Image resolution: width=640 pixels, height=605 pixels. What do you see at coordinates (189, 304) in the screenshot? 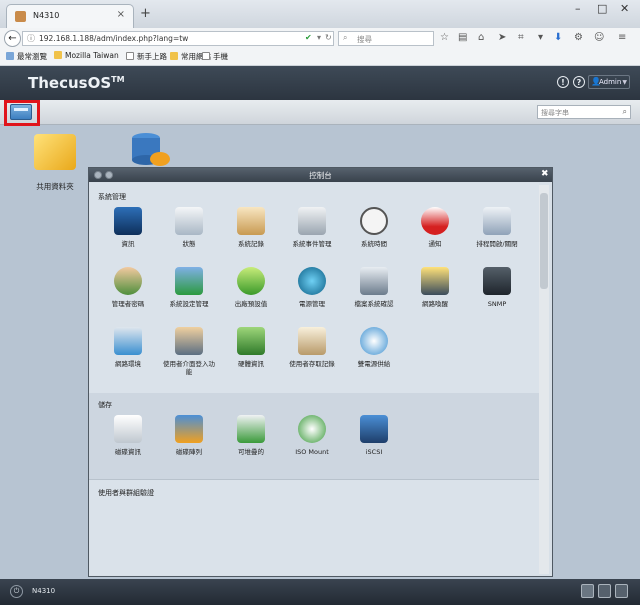
I see `item-label: 系統設定管理` at bounding box center [189, 304].